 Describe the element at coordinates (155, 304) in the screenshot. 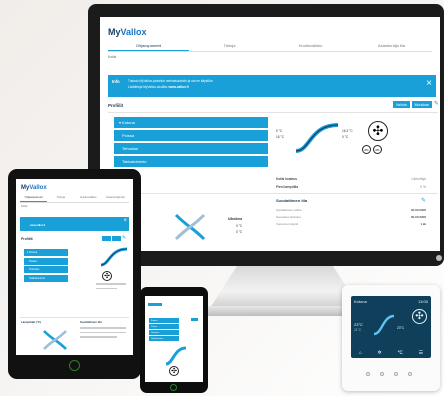

I see `phone-header-bar` at that location.